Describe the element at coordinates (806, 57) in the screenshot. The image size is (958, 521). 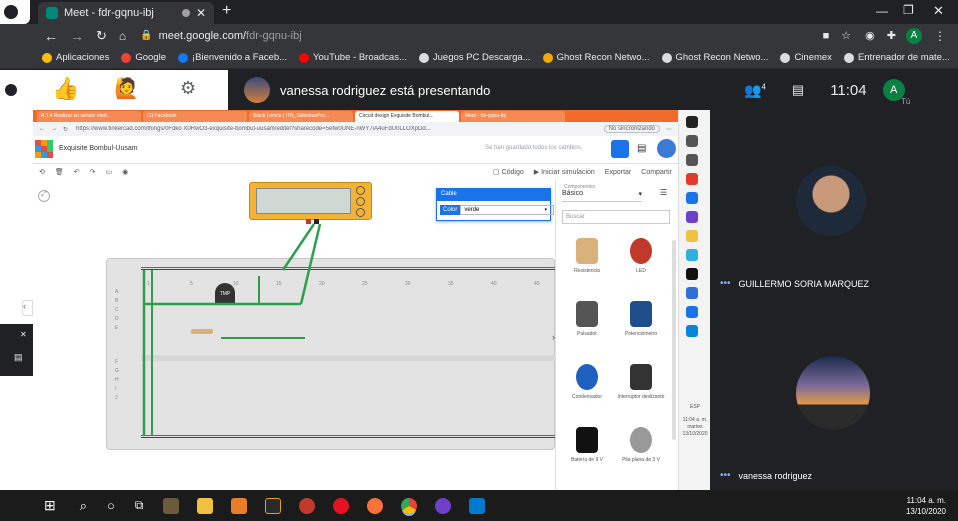
I see `bookmark-item: Cinemex` at that location.